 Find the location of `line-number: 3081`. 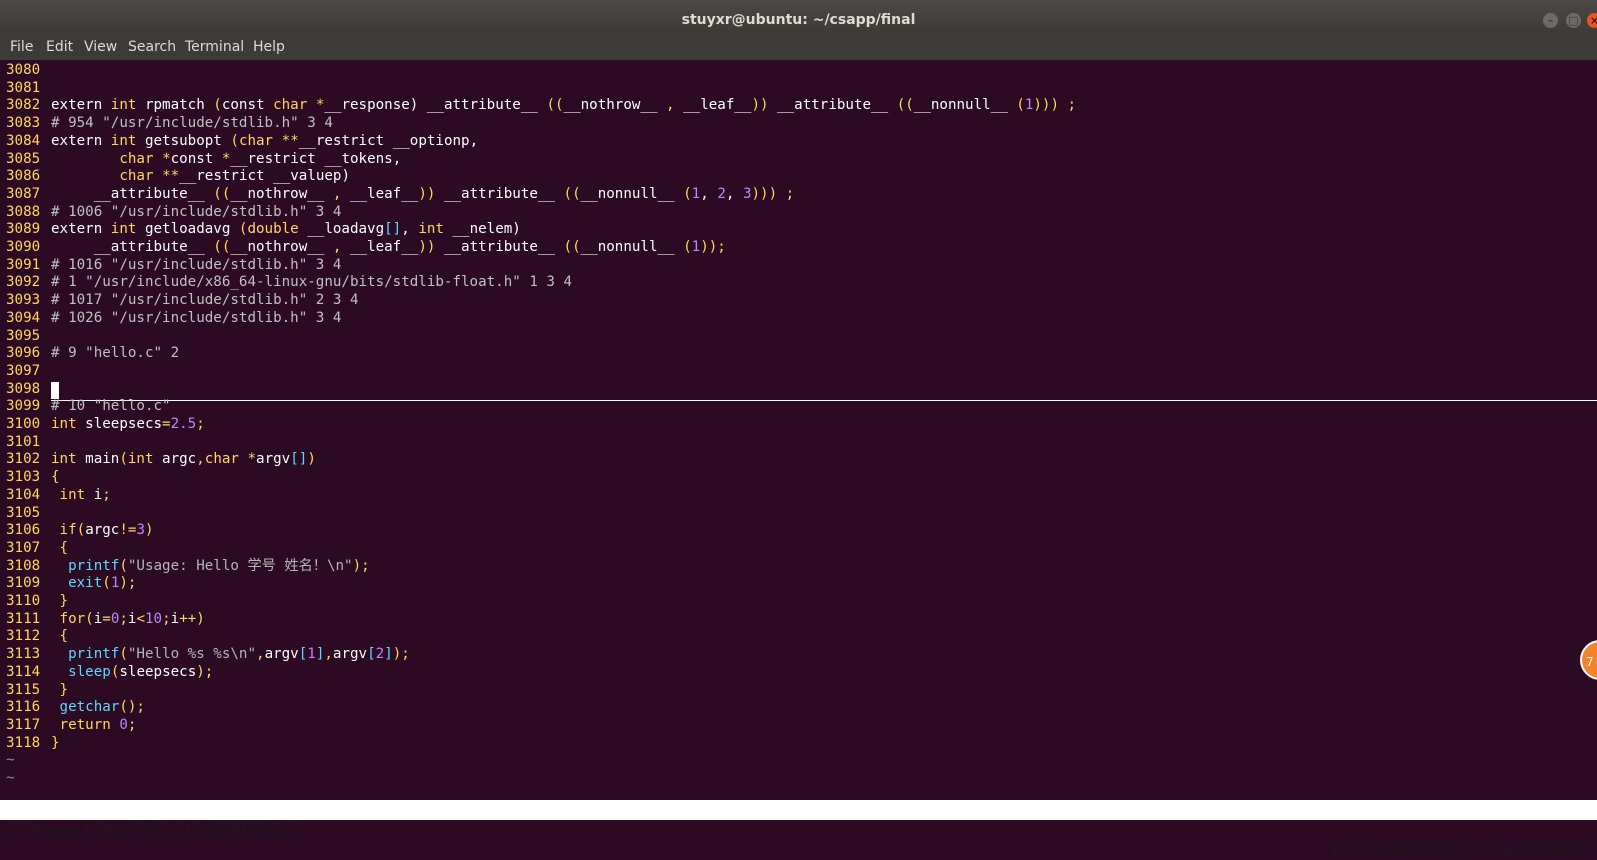

line-number: 3081 is located at coordinates (23, 87).